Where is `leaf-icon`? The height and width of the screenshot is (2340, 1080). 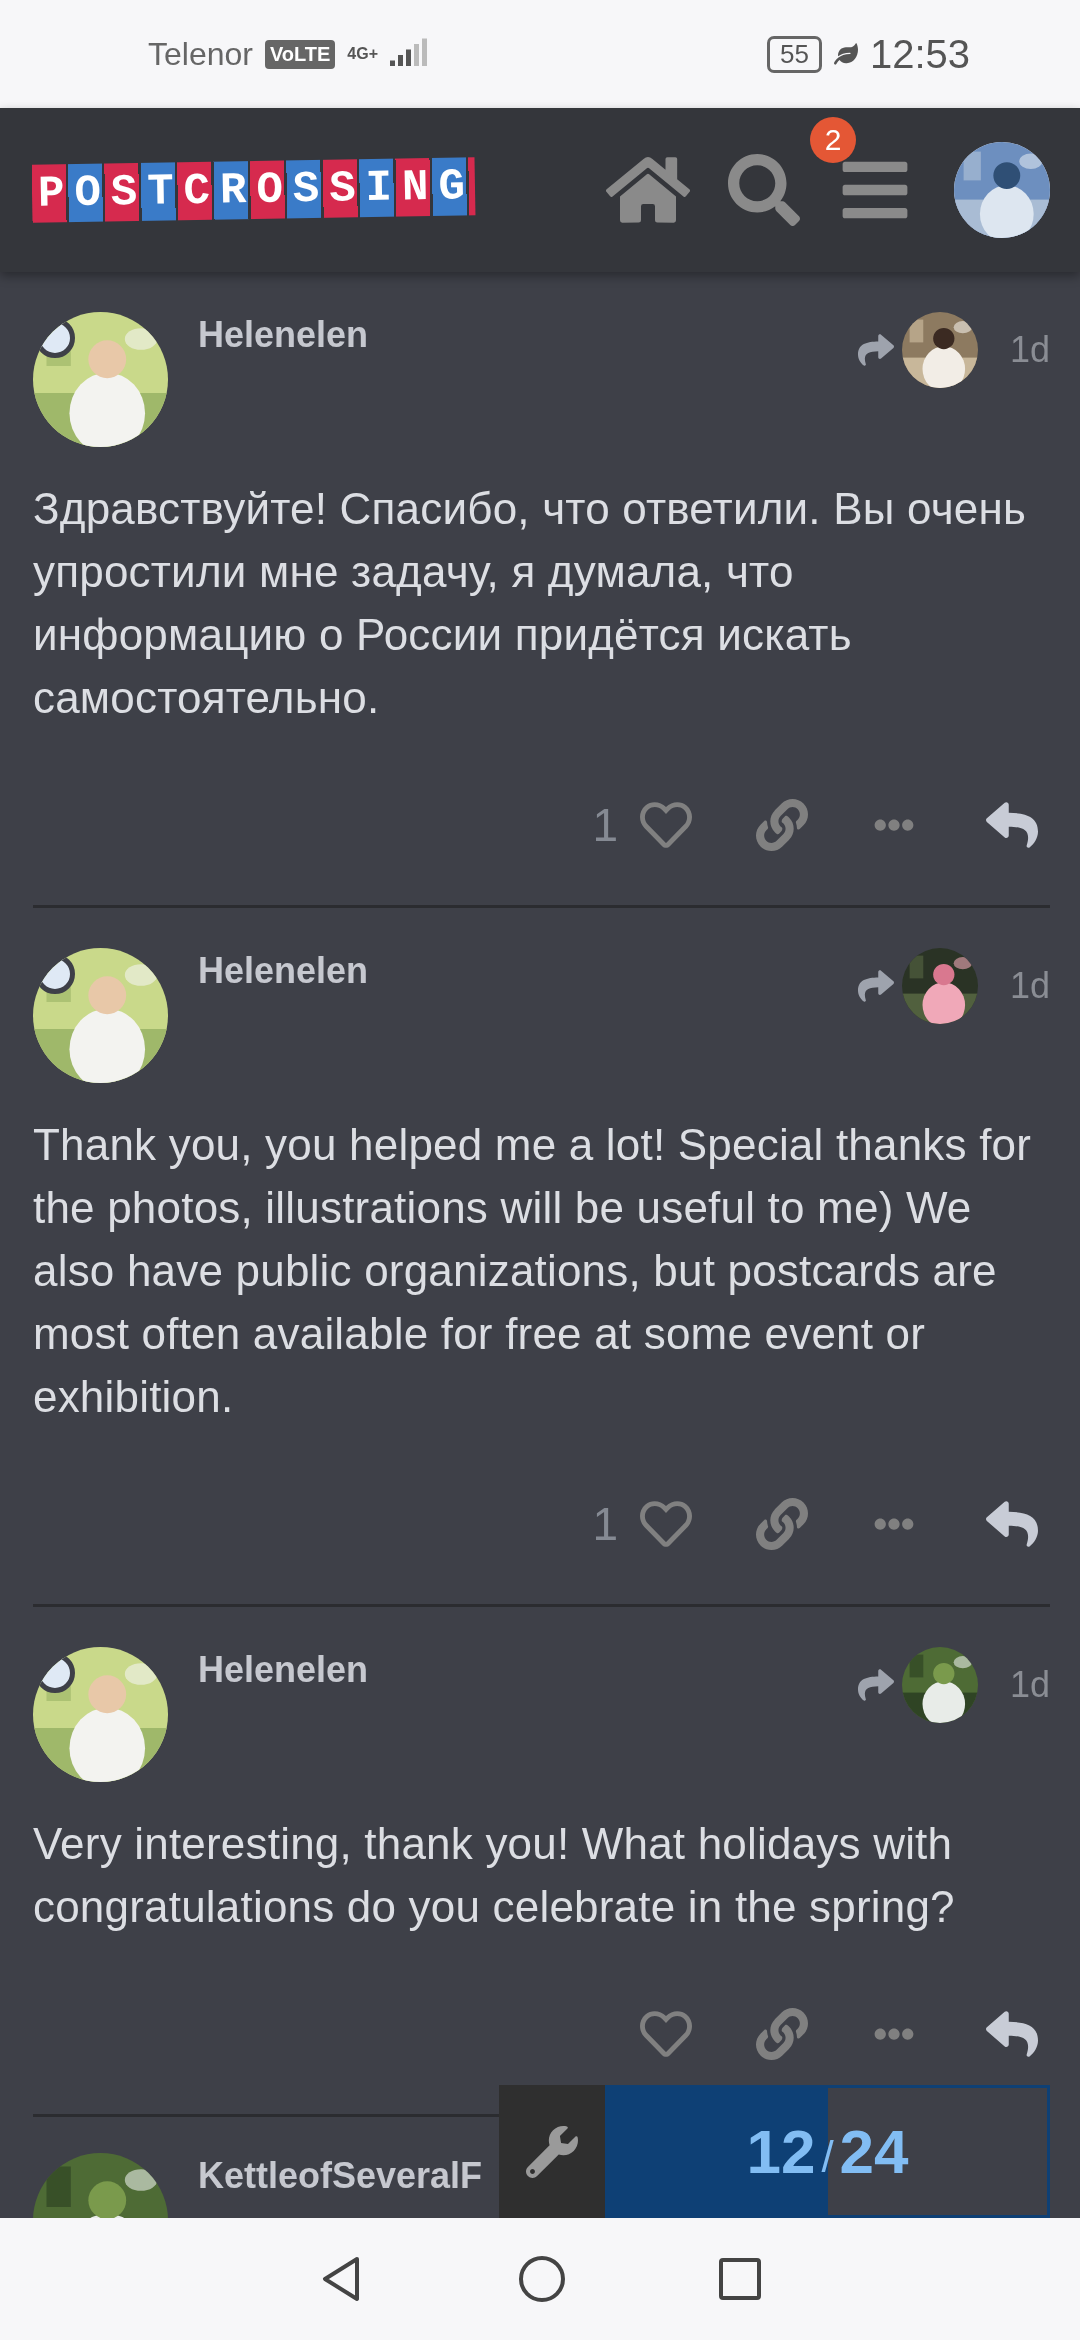 leaf-icon is located at coordinates (845, 54).